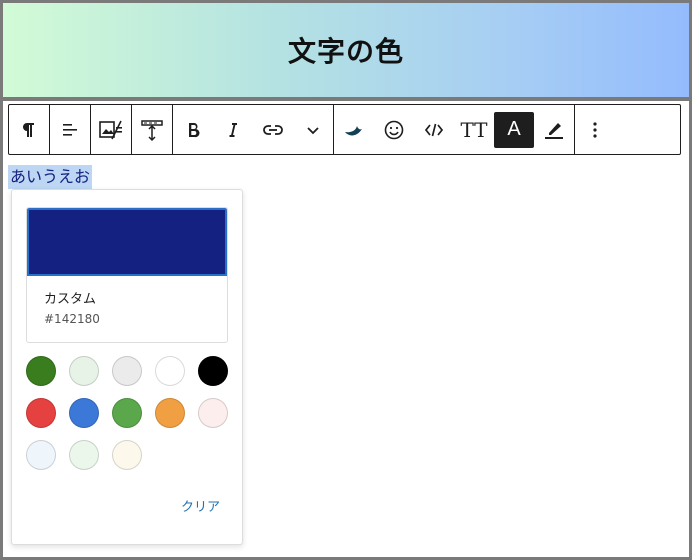  I want to click on align-button, so click(70, 130).